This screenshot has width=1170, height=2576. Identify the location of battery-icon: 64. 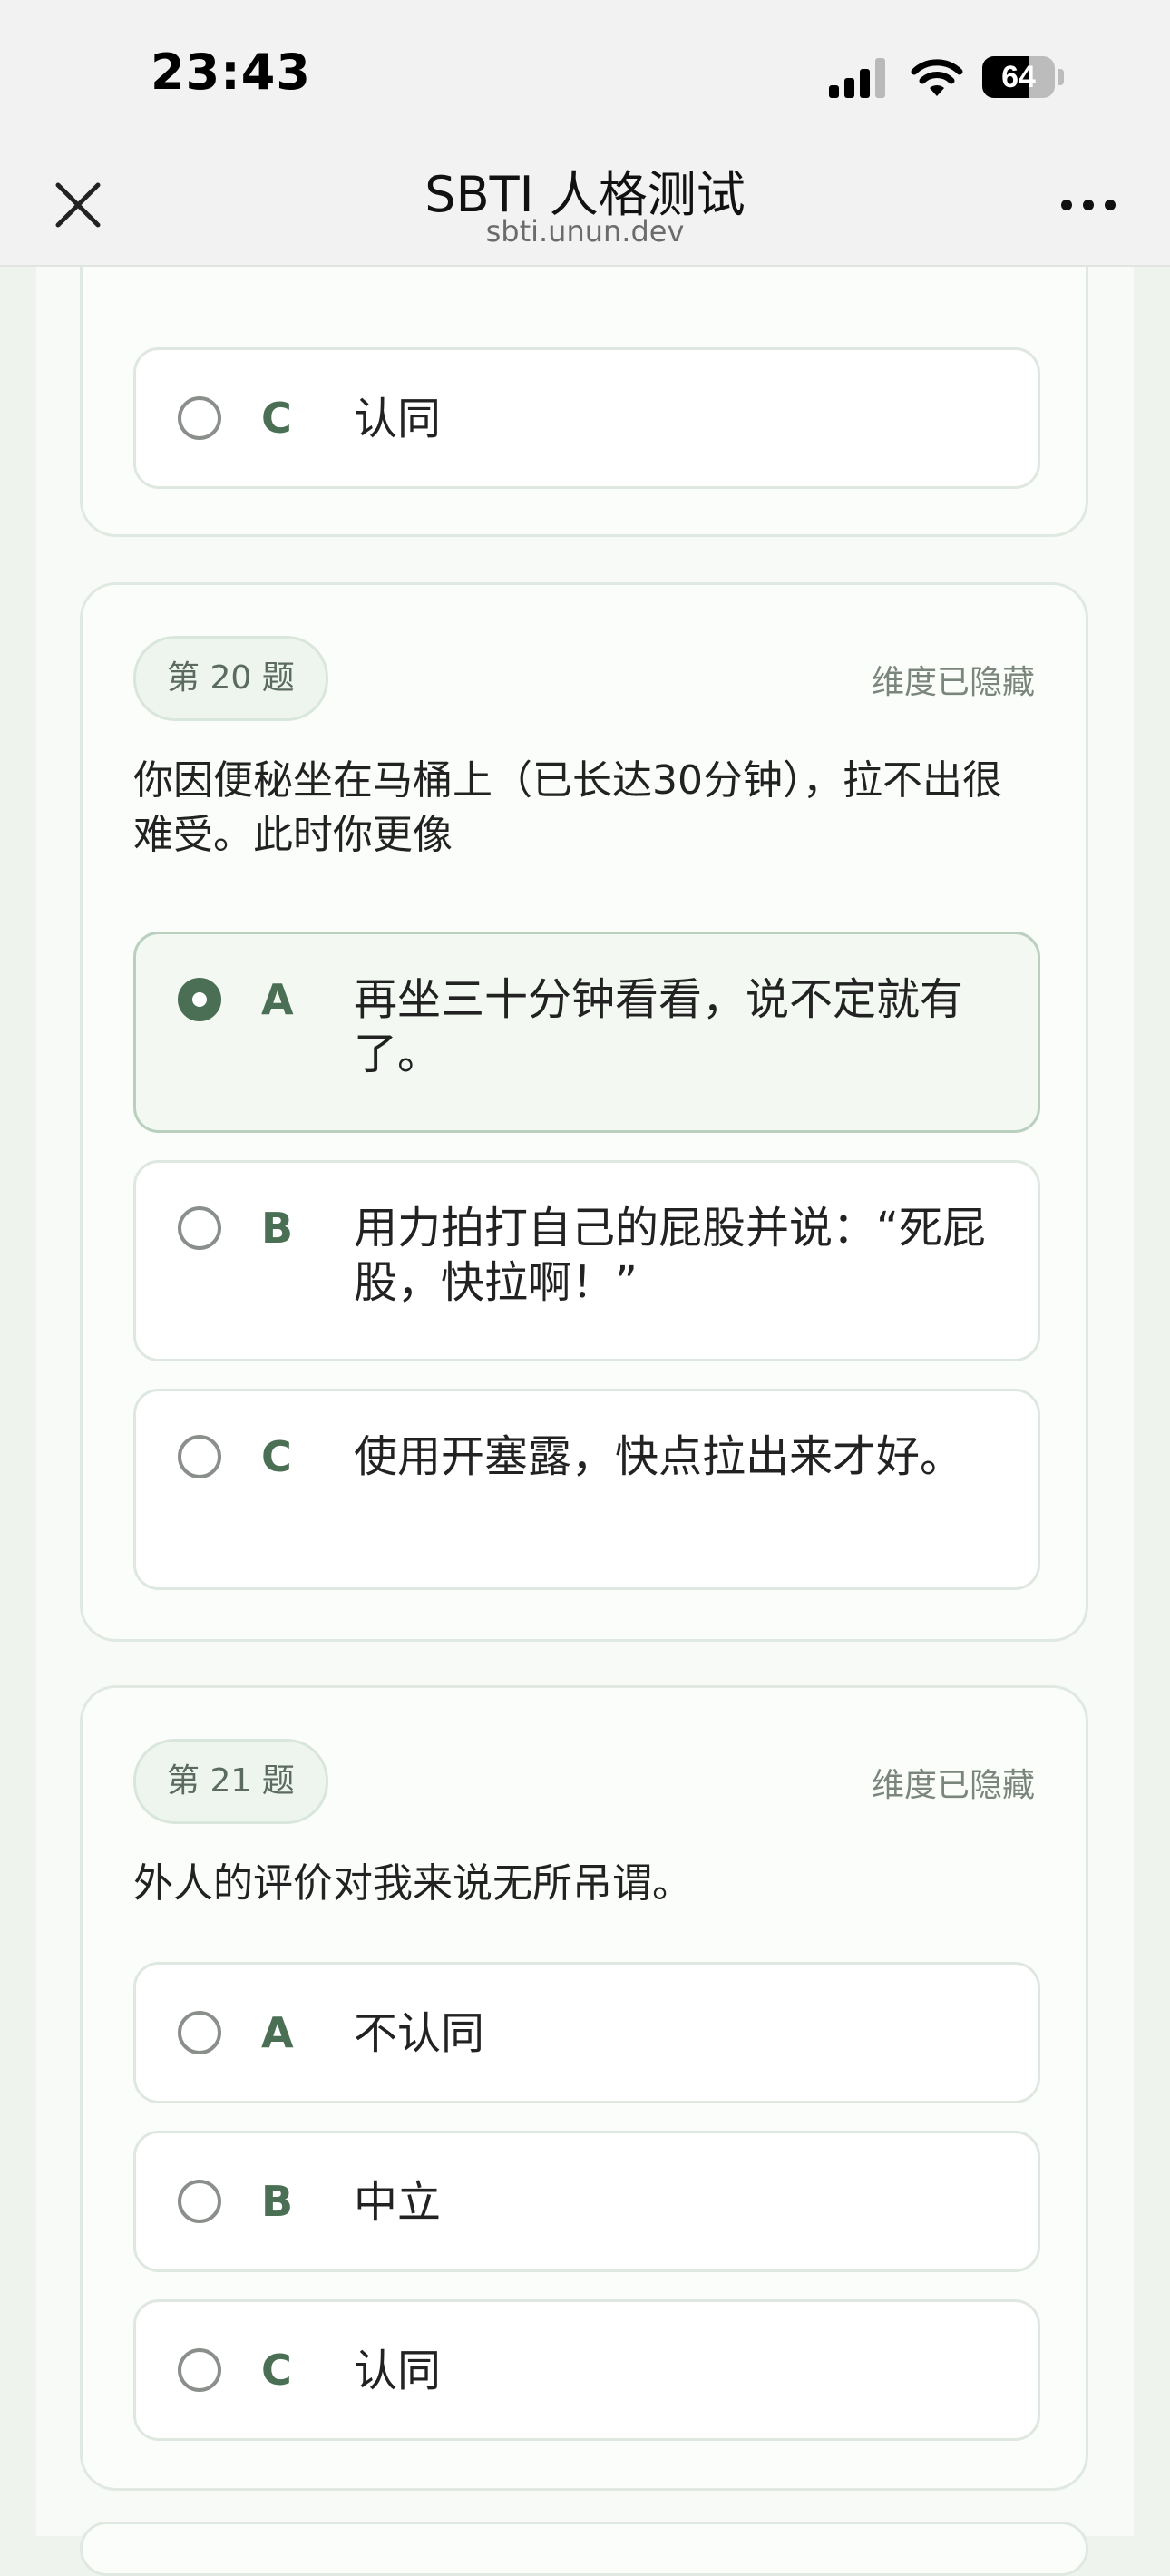
(1018, 77).